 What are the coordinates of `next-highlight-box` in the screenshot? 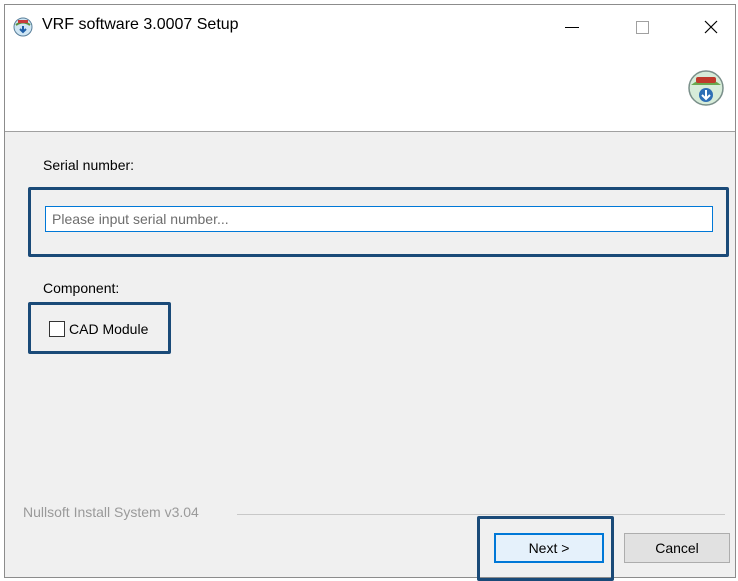 It's located at (545, 548).